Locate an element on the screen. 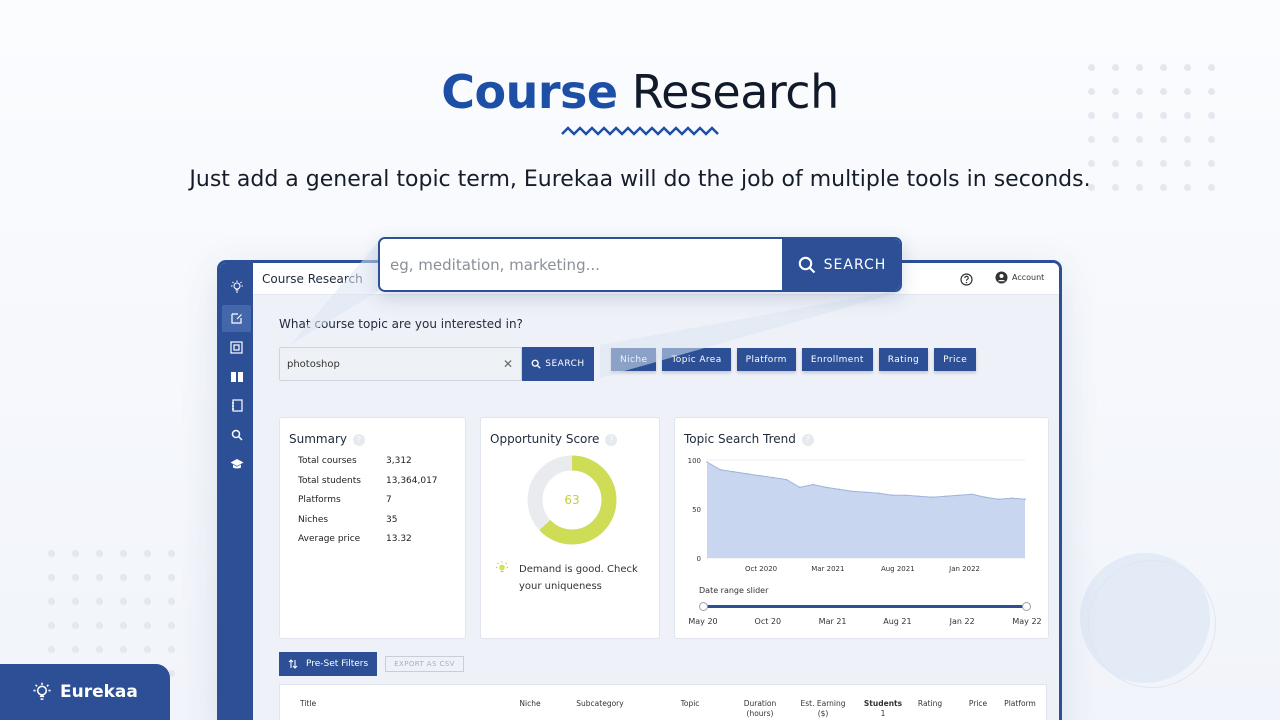 This screenshot has height=720, width=1280. opportunity-title-text: Opportunity Score is located at coordinates (545, 439).